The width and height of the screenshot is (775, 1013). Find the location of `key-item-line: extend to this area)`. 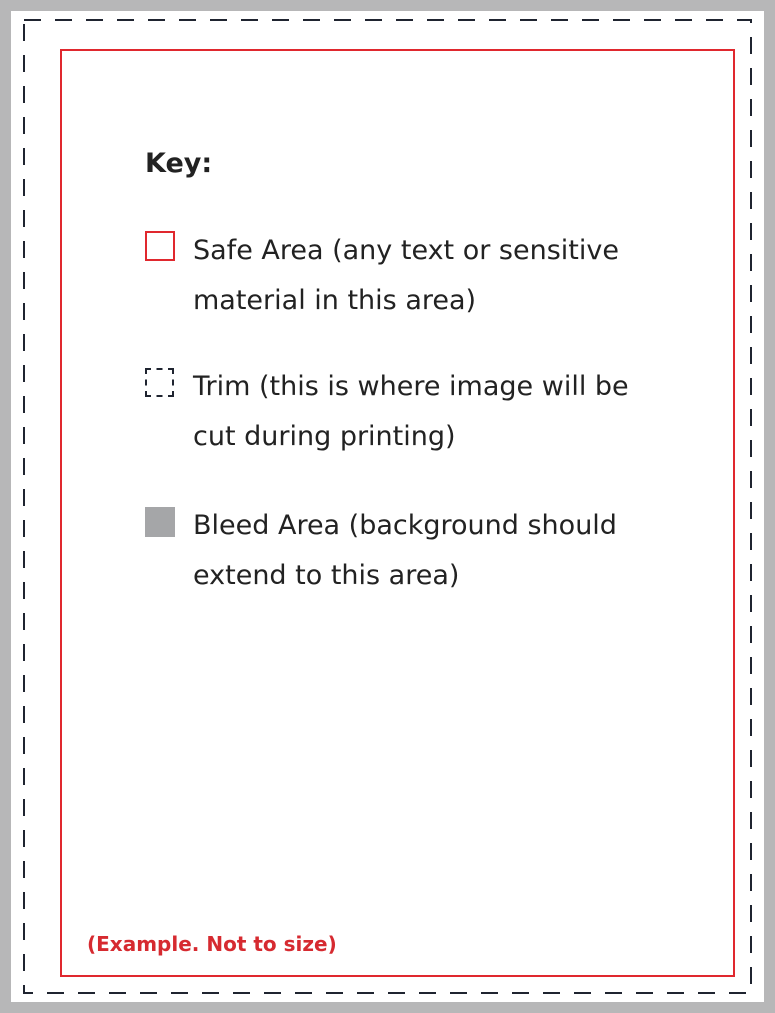

key-item-line: extend to this area) is located at coordinates (326, 575).